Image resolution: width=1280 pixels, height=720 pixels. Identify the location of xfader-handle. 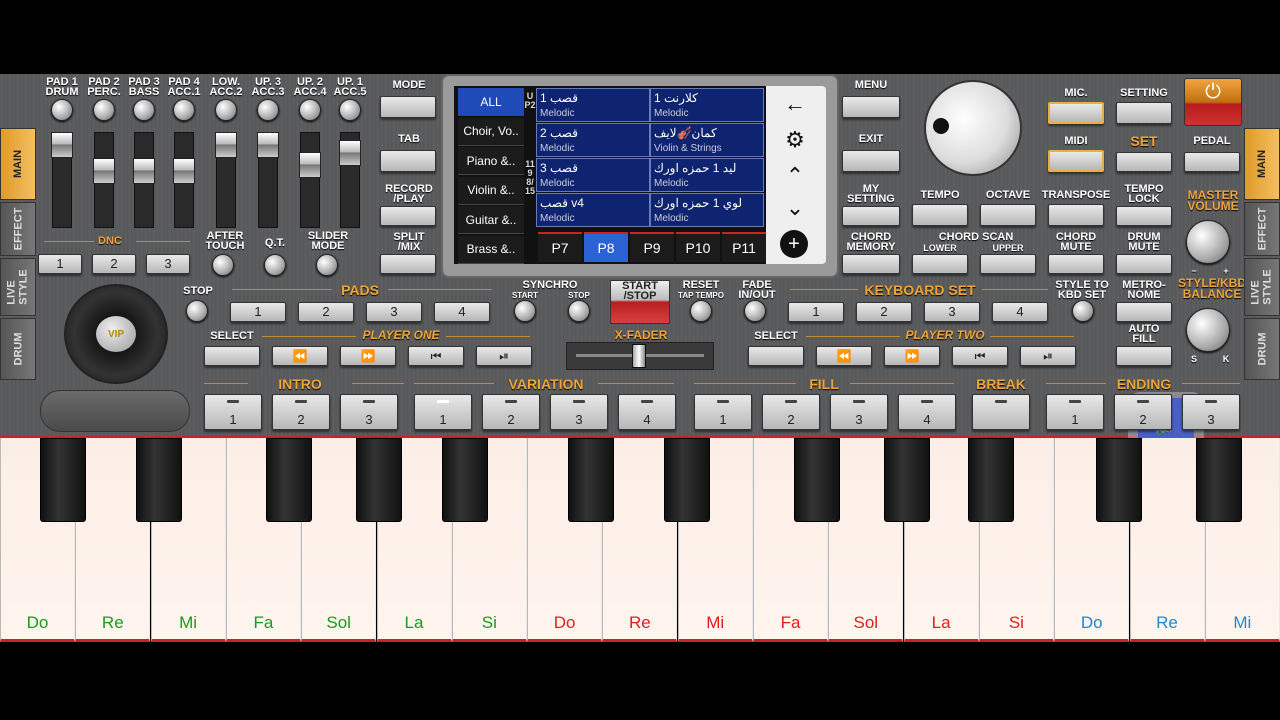
(639, 356).